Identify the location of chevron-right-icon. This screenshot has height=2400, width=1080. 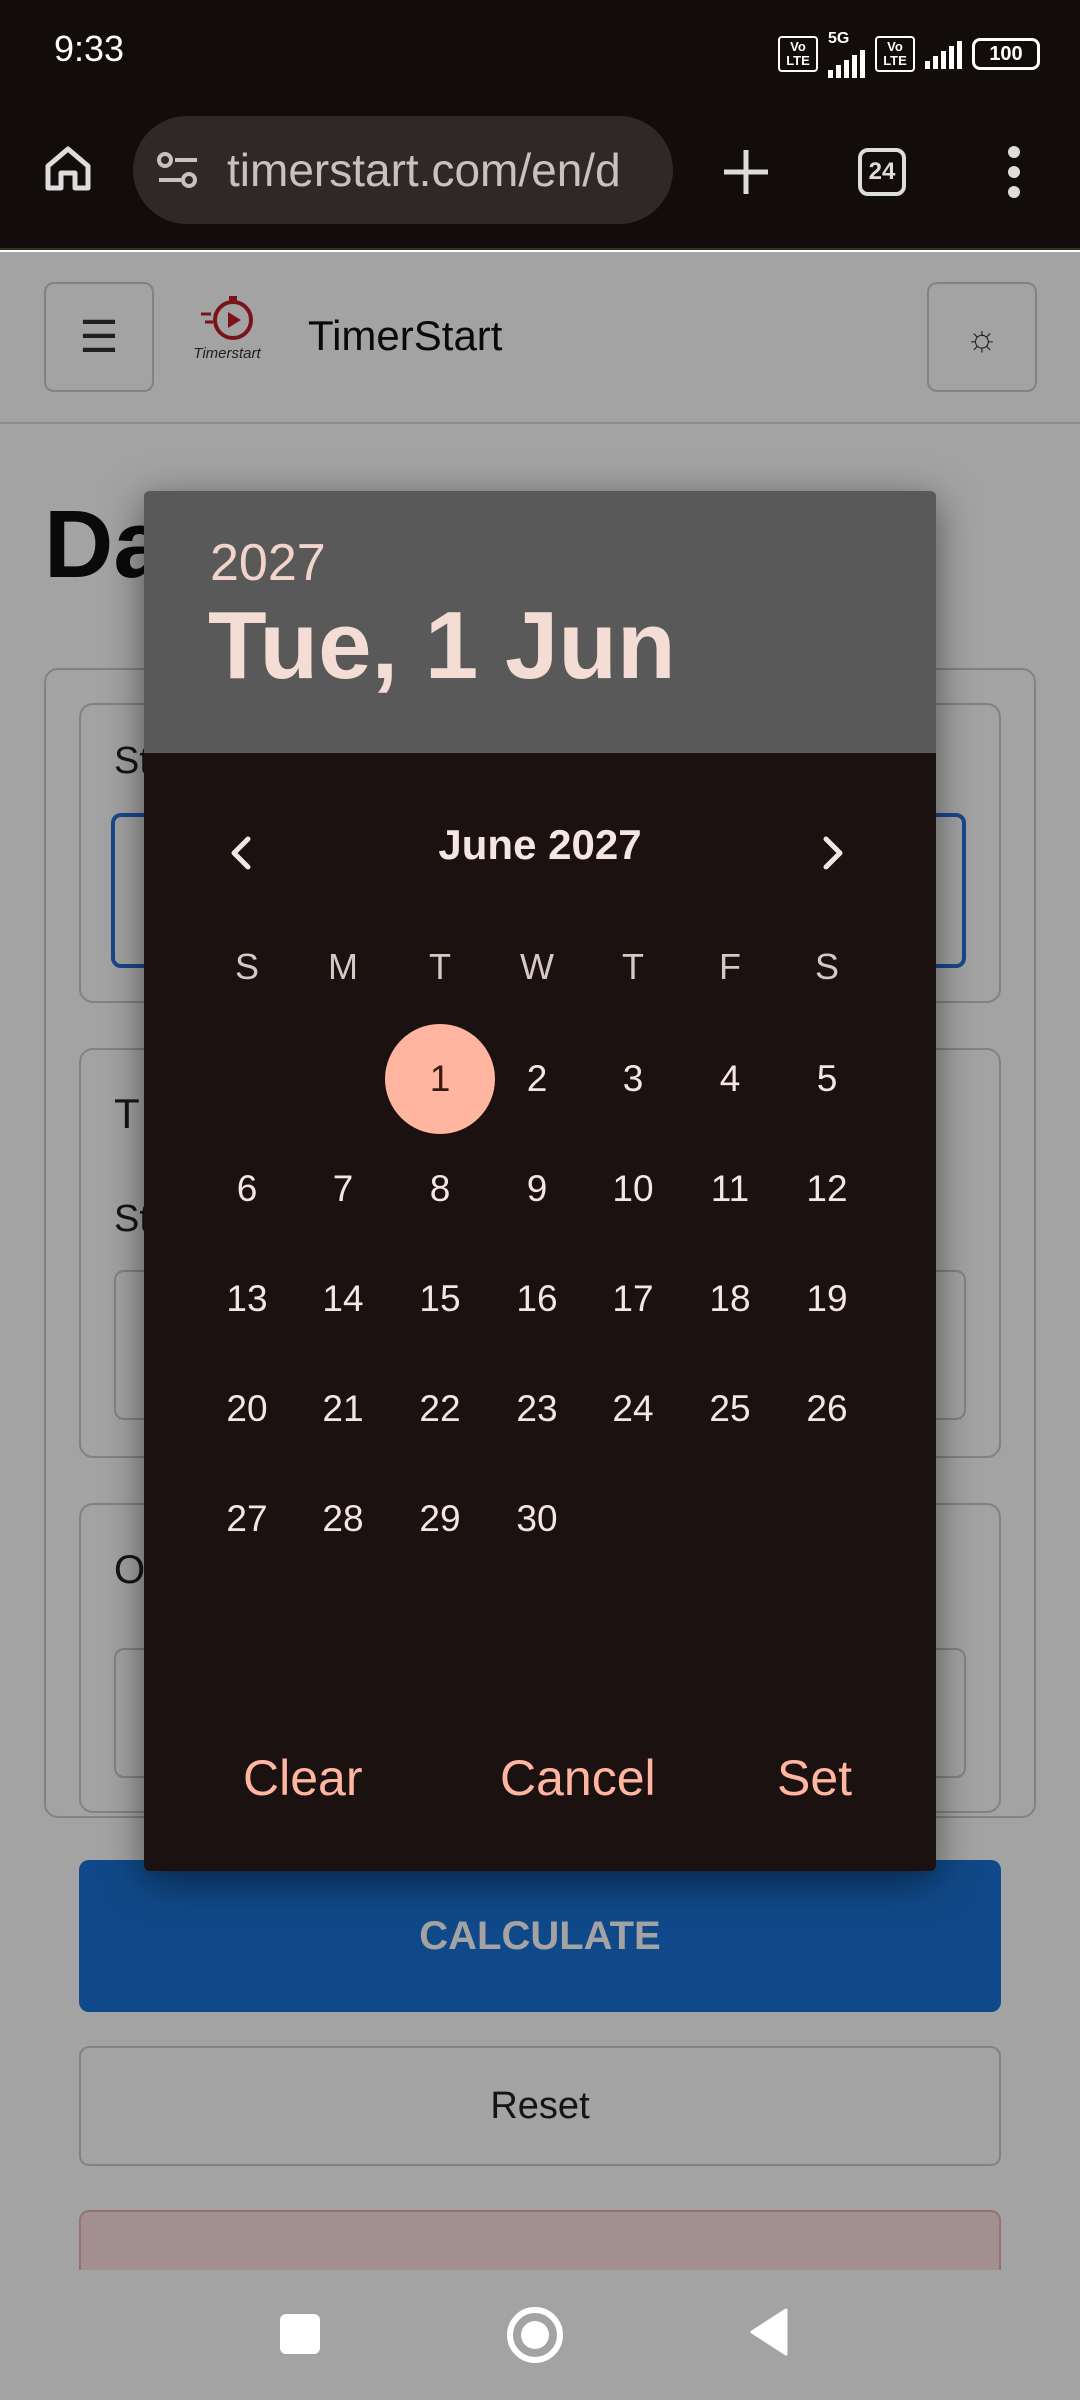
(833, 853).